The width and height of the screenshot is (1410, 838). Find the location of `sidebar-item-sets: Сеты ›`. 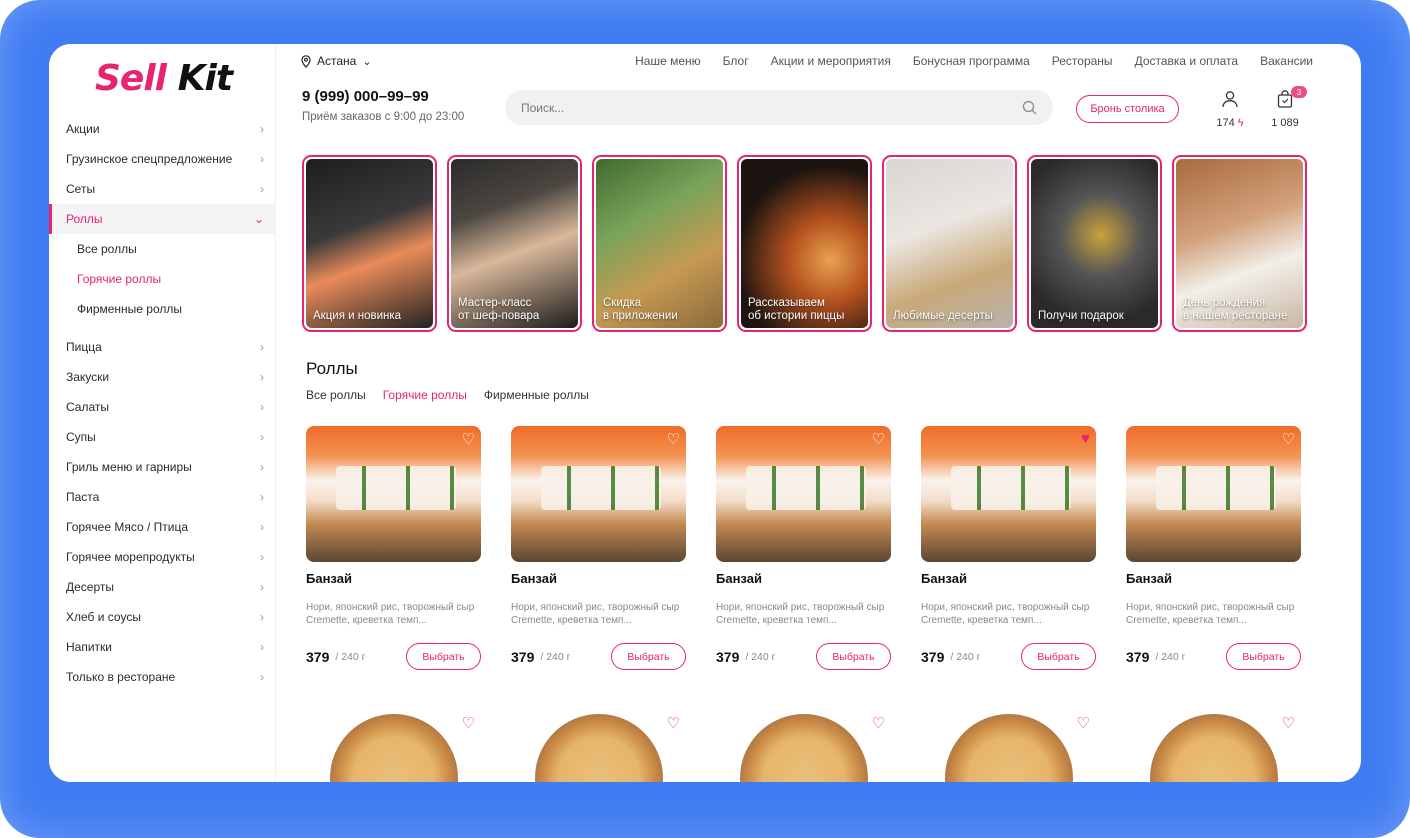

sidebar-item-sets: Сеты › is located at coordinates (162, 189).